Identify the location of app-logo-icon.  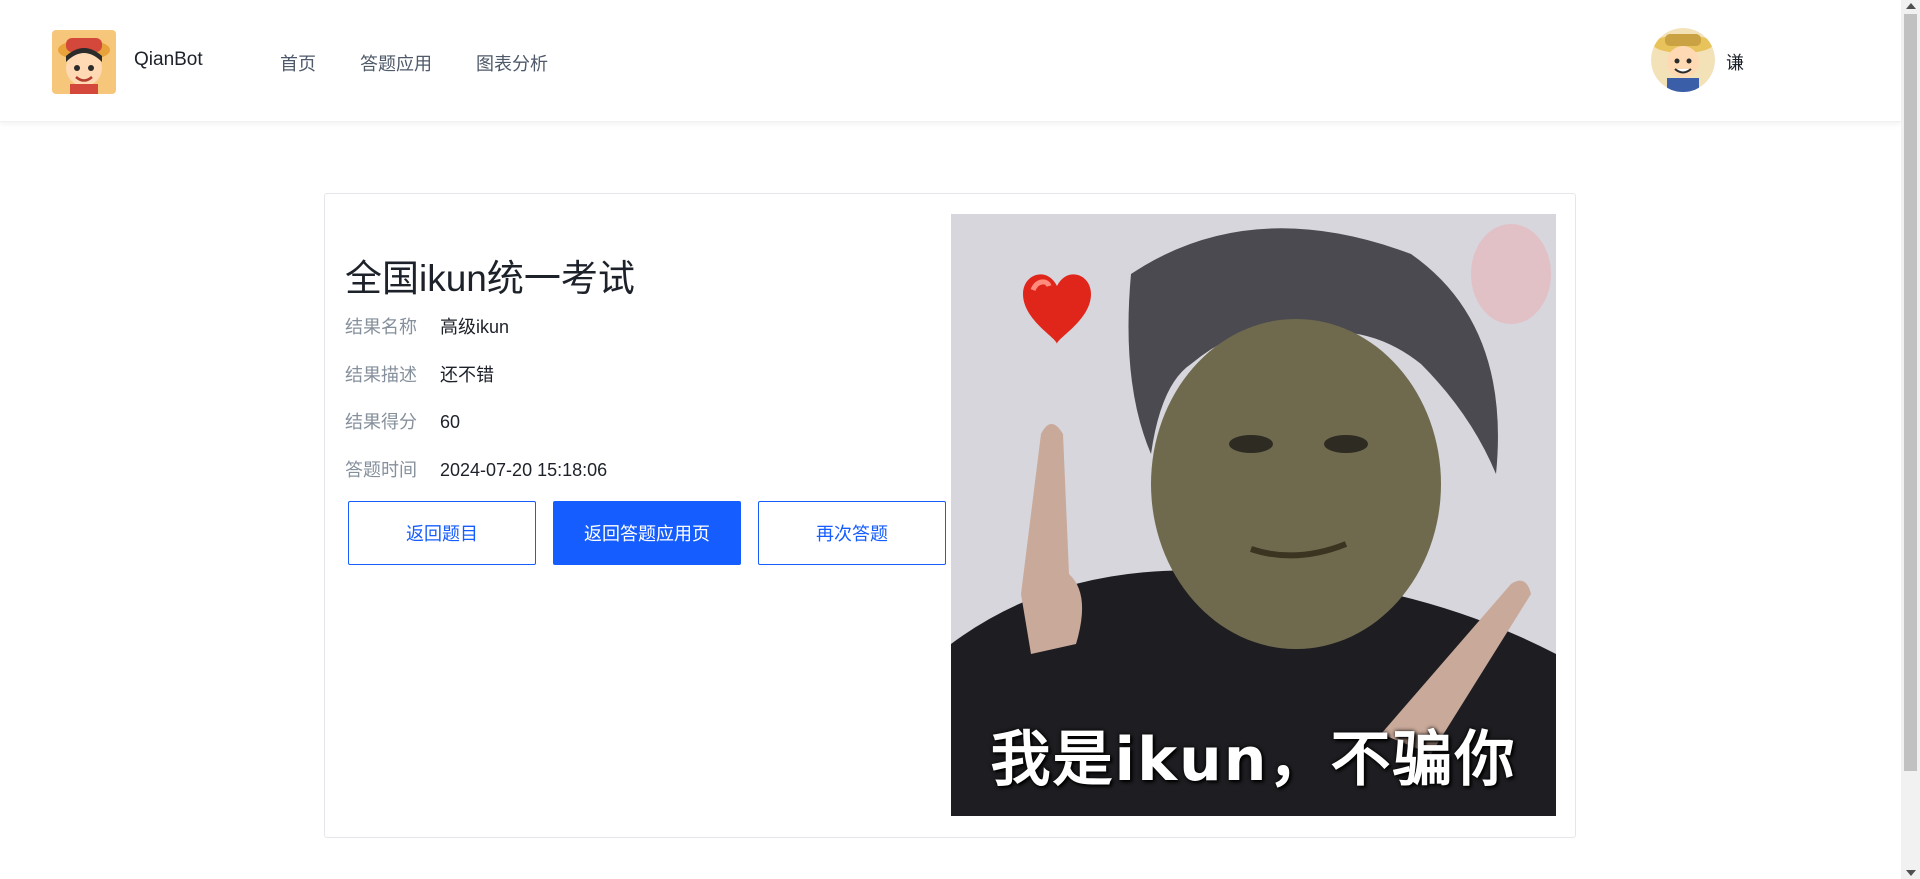
(84, 62).